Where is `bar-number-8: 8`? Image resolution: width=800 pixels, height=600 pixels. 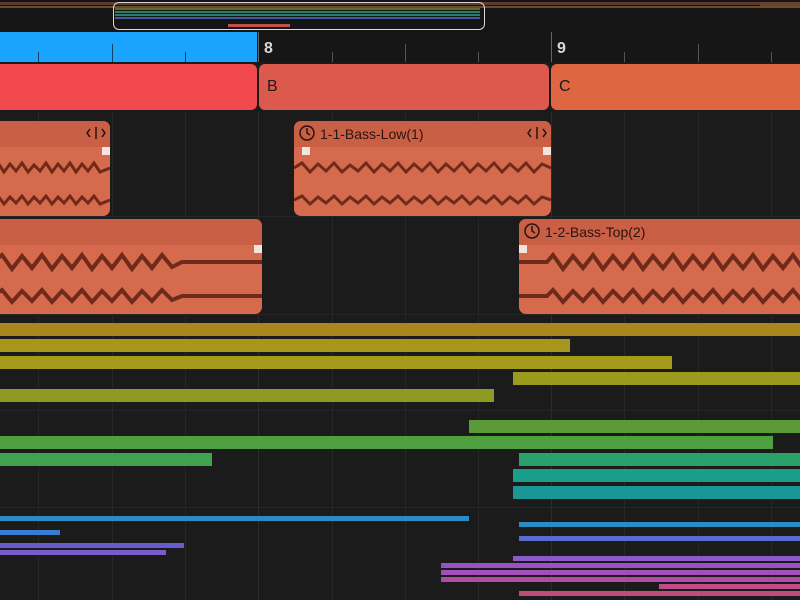 bar-number-8: 8 is located at coordinates (268, 48).